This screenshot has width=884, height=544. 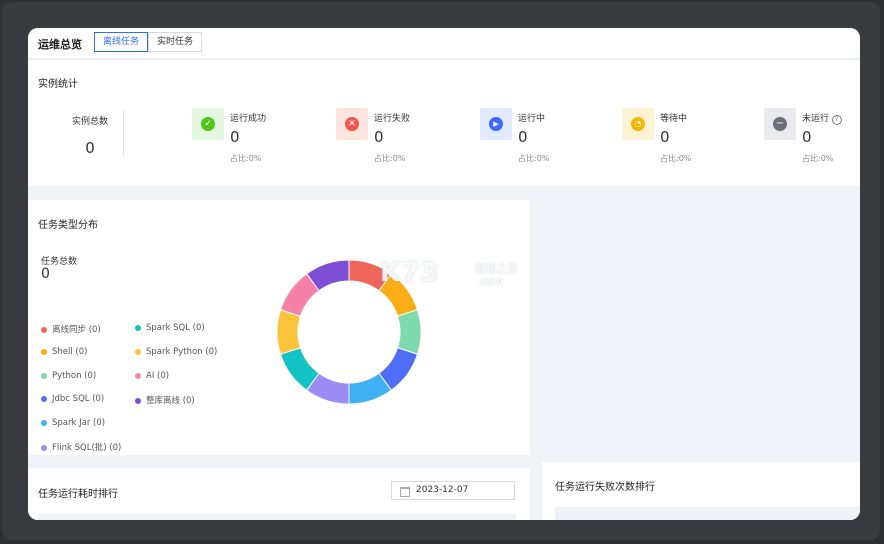 I want to click on header-bar: 运维总览 离线任务 实时任务, so click(x=444, y=43).